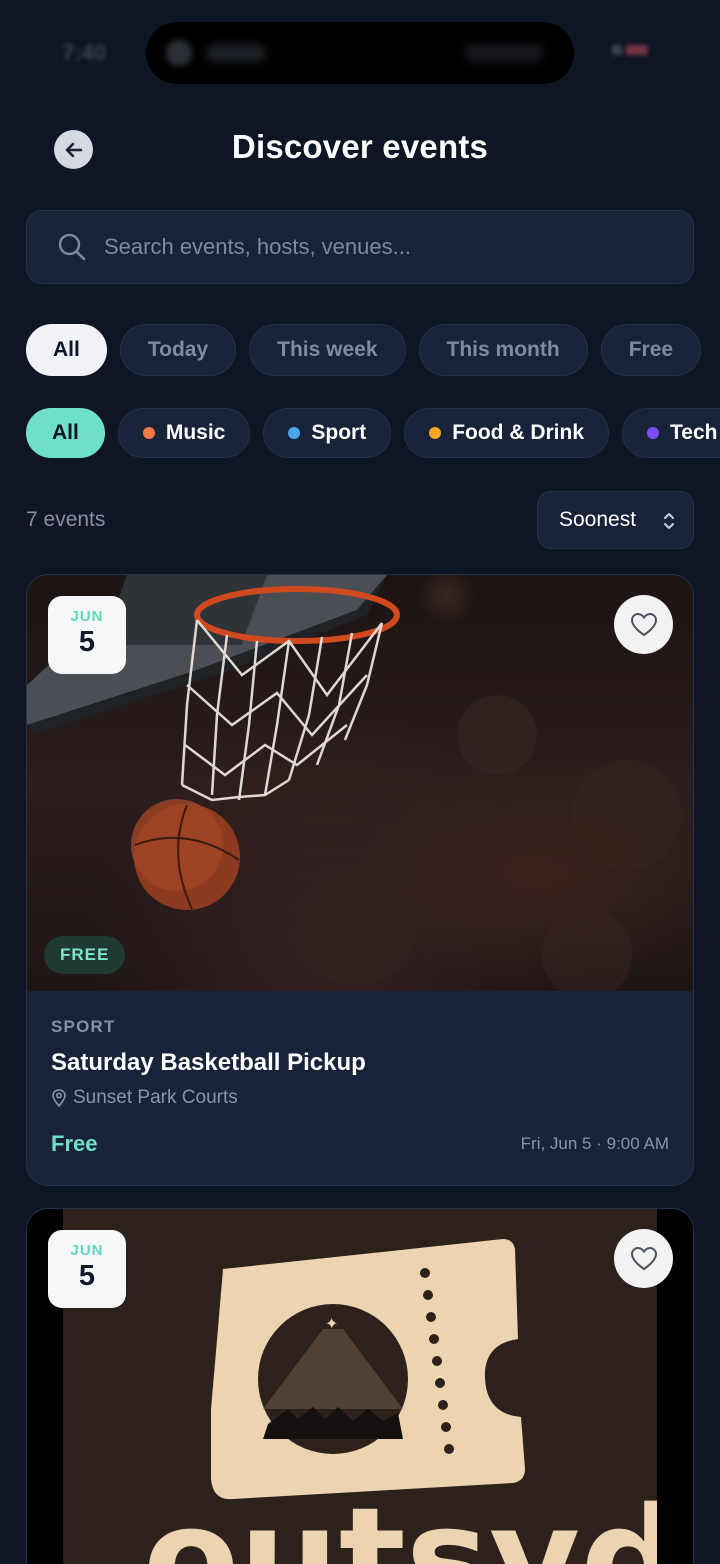  What do you see at coordinates (400, 1401) in the screenshot?
I see `outsyd-ticket-logo: ✦ outsyd` at bounding box center [400, 1401].